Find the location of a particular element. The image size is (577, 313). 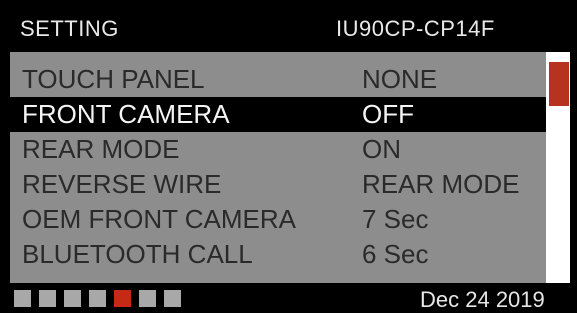

setting-label: TOUCH PANEL is located at coordinates (113, 79).